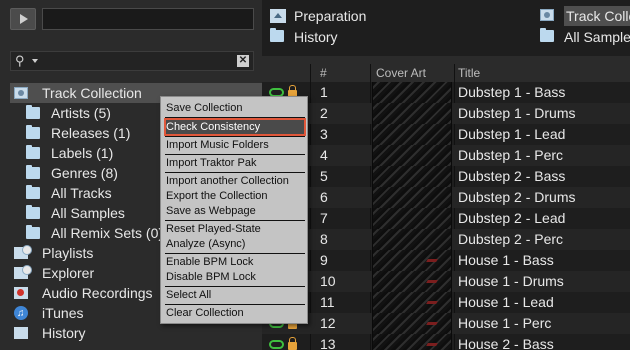 The height and width of the screenshot is (350, 630). I want to click on menu-item-save-as-webpage: Save as Webpage, so click(235, 211).